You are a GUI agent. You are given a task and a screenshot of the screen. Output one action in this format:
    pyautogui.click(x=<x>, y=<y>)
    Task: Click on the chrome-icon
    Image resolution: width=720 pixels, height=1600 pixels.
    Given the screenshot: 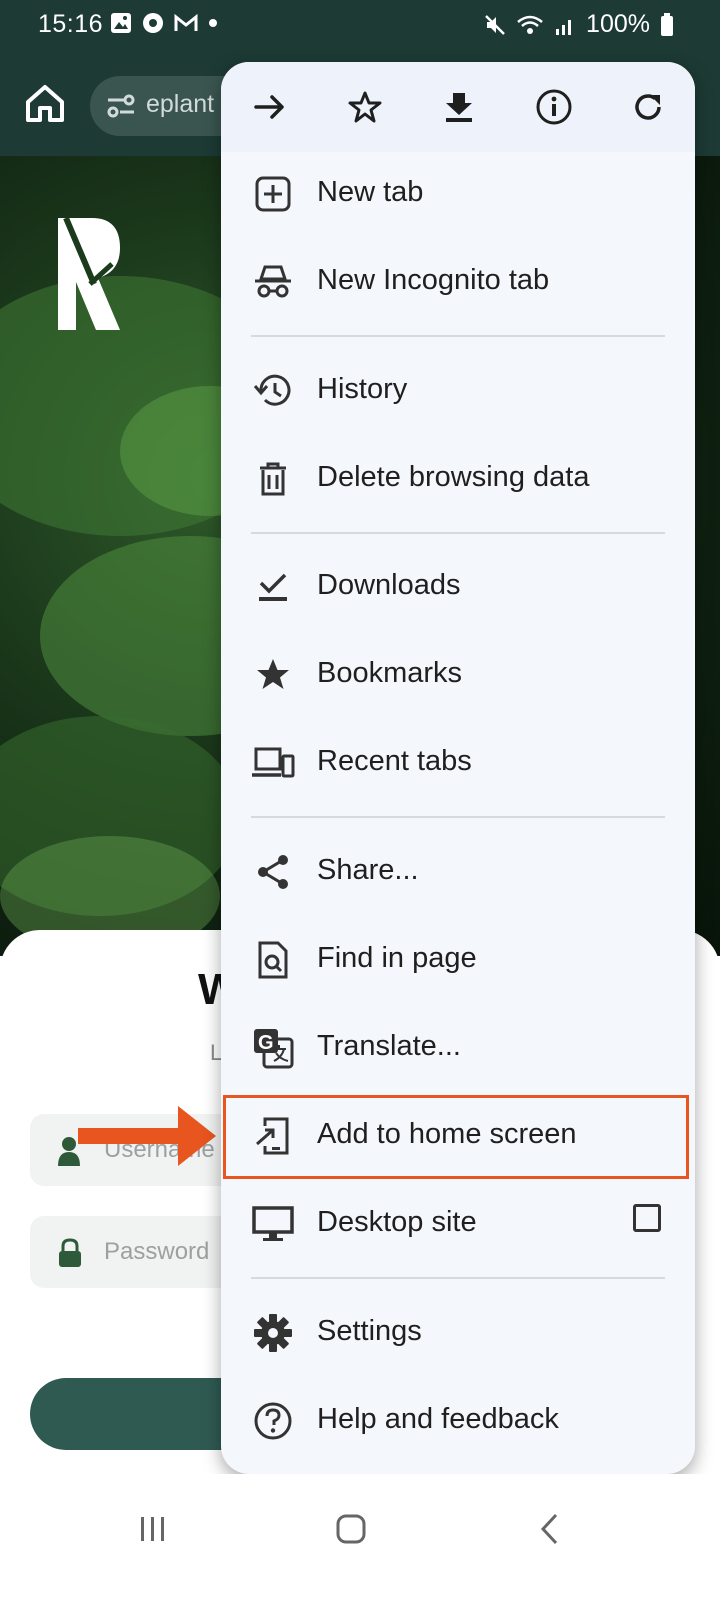 What is the action you would take?
    pyautogui.click(x=153, y=23)
    